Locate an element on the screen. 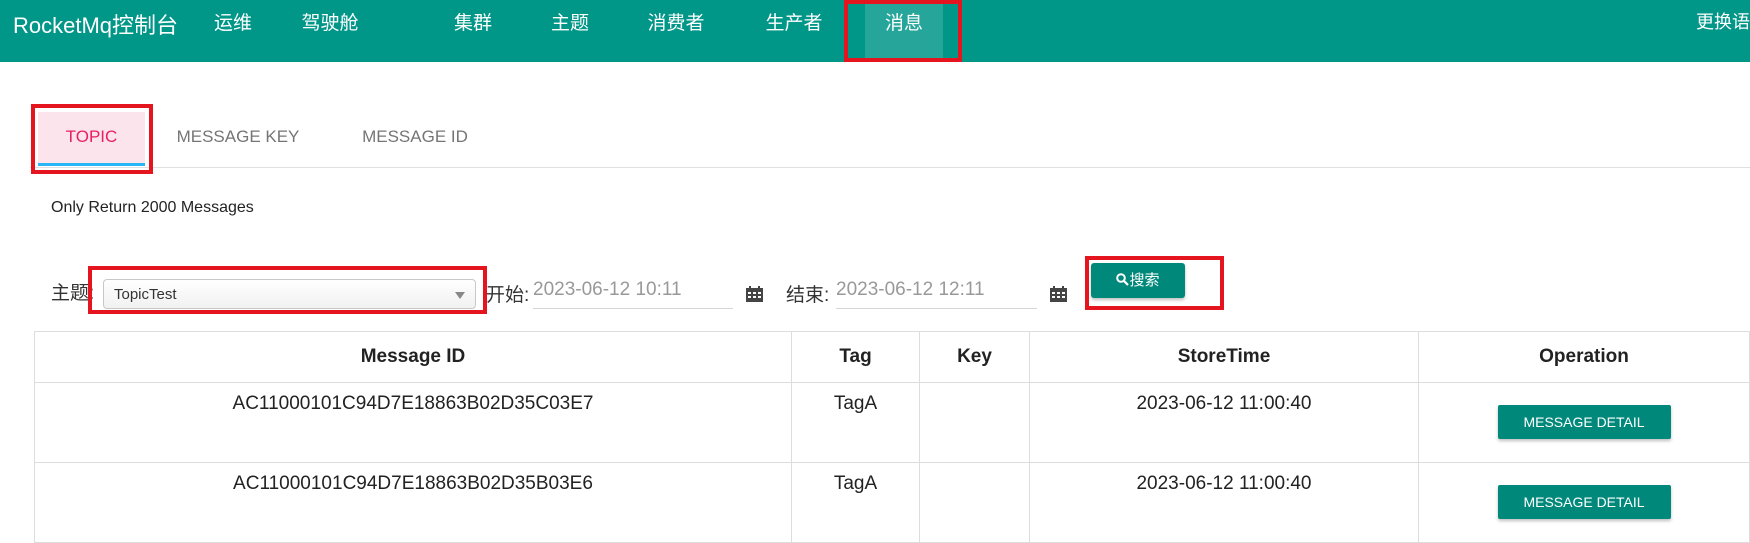 This screenshot has height=543, width=1750. col-header-store-time: StoreTime is located at coordinates (1224, 357).